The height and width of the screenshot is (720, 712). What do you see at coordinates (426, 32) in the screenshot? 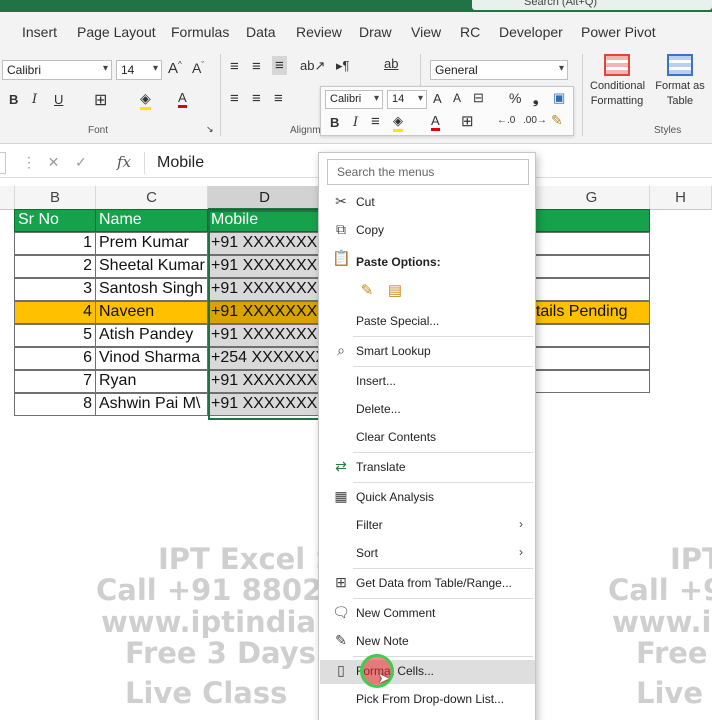
I see `tab-view: View` at bounding box center [426, 32].